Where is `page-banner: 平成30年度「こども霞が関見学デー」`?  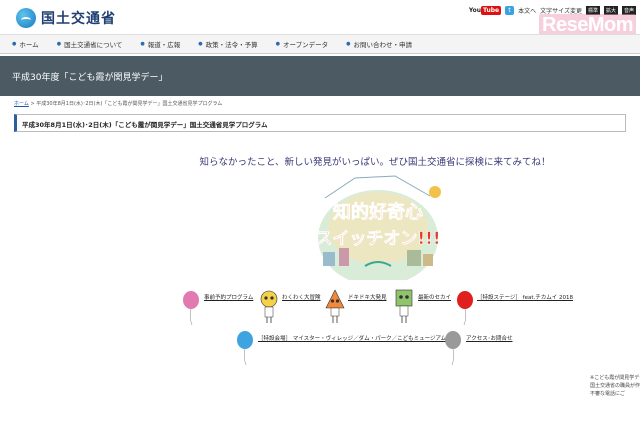 page-banner: 平成30年度「こども霞が関見学デー」 is located at coordinates (320, 76).